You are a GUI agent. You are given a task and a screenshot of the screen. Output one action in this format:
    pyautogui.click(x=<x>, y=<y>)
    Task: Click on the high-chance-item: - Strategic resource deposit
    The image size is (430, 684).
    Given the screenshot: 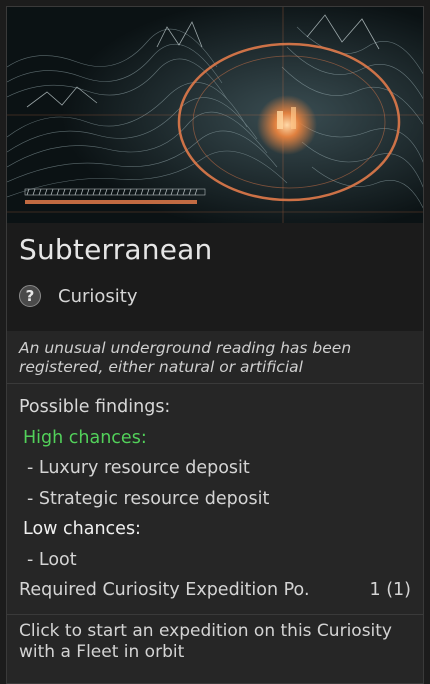 What is the action you would take?
    pyautogui.click(x=148, y=498)
    